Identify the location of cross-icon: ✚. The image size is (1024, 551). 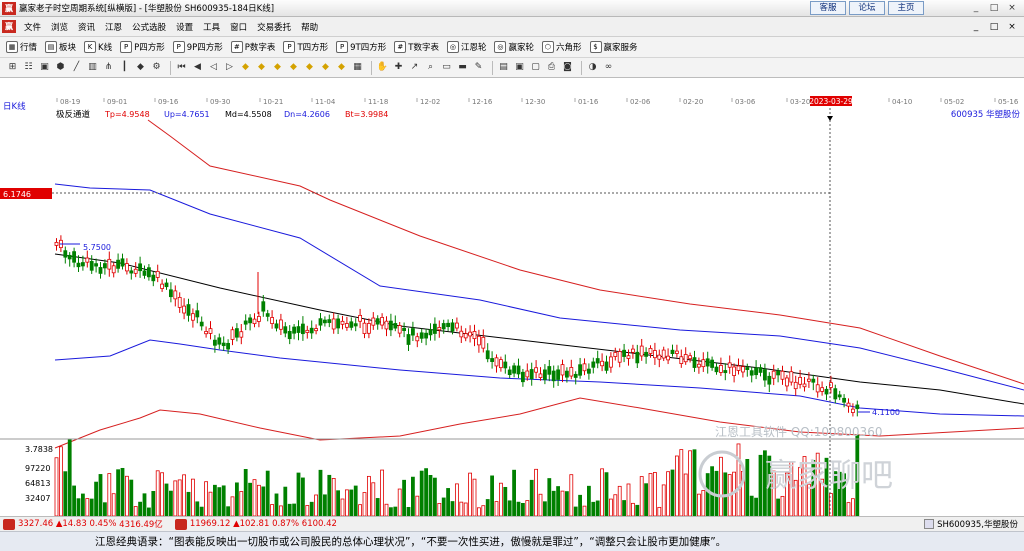
(398, 67).